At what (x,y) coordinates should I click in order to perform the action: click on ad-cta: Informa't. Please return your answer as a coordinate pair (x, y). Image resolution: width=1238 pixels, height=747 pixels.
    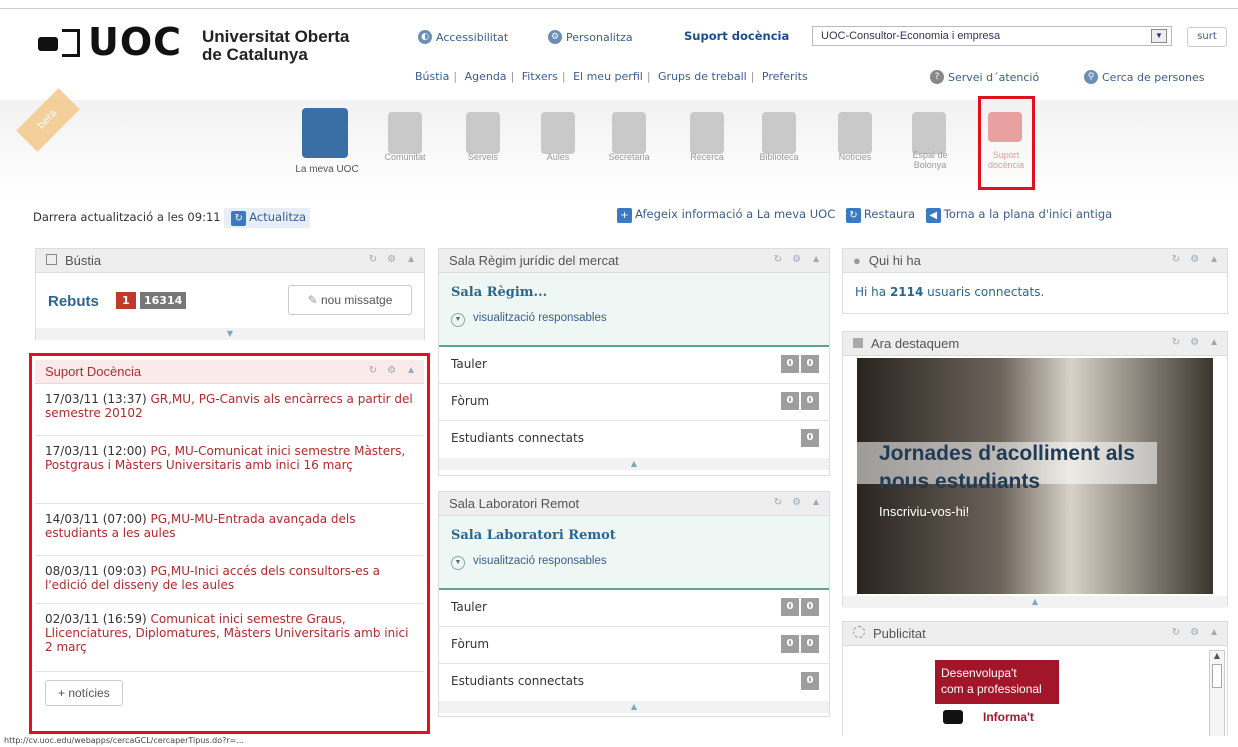
    Looking at the image, I should click on (1008, 717).